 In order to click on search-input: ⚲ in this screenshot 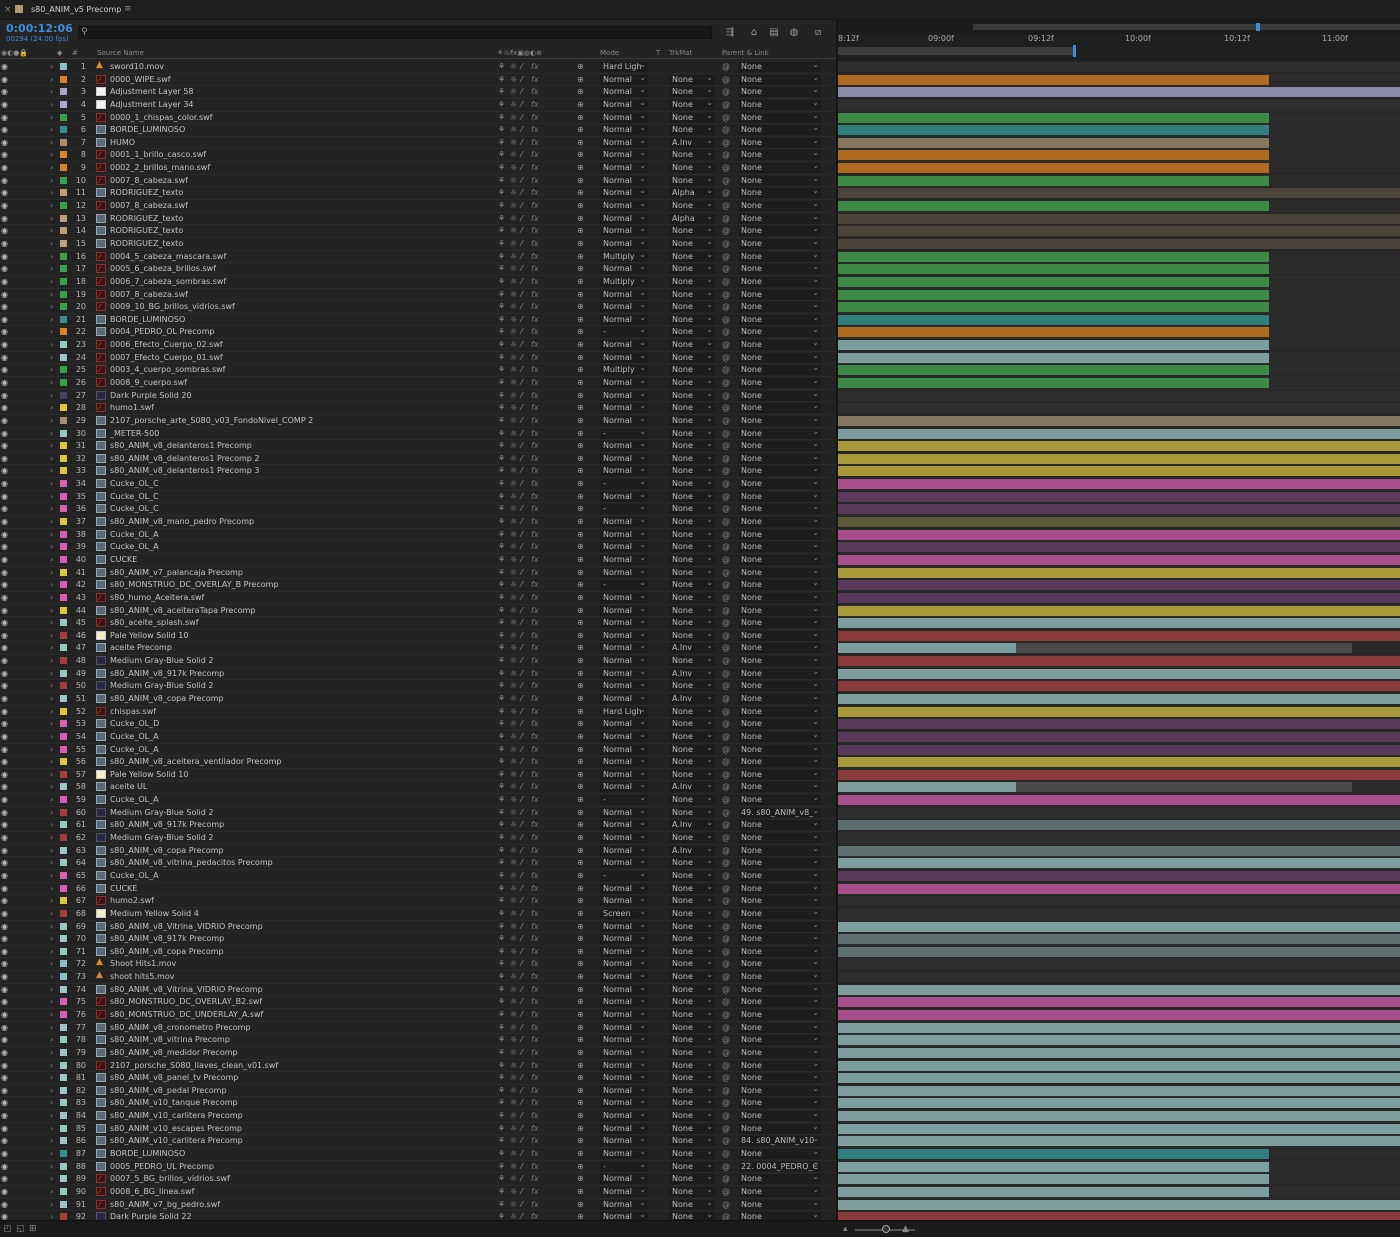, I will do `click(395, 32)`.